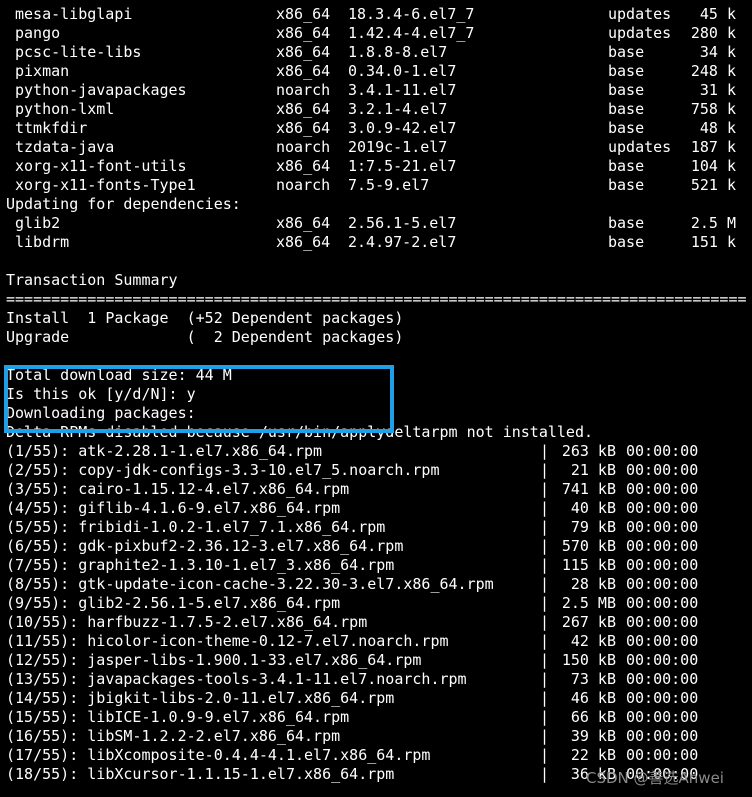  Describe the element at coordinates (376, 128) in the screenshot. I see `package-row: ttmkfdir x86_64 3.0.9-42.el7 base 48 k` at that location.